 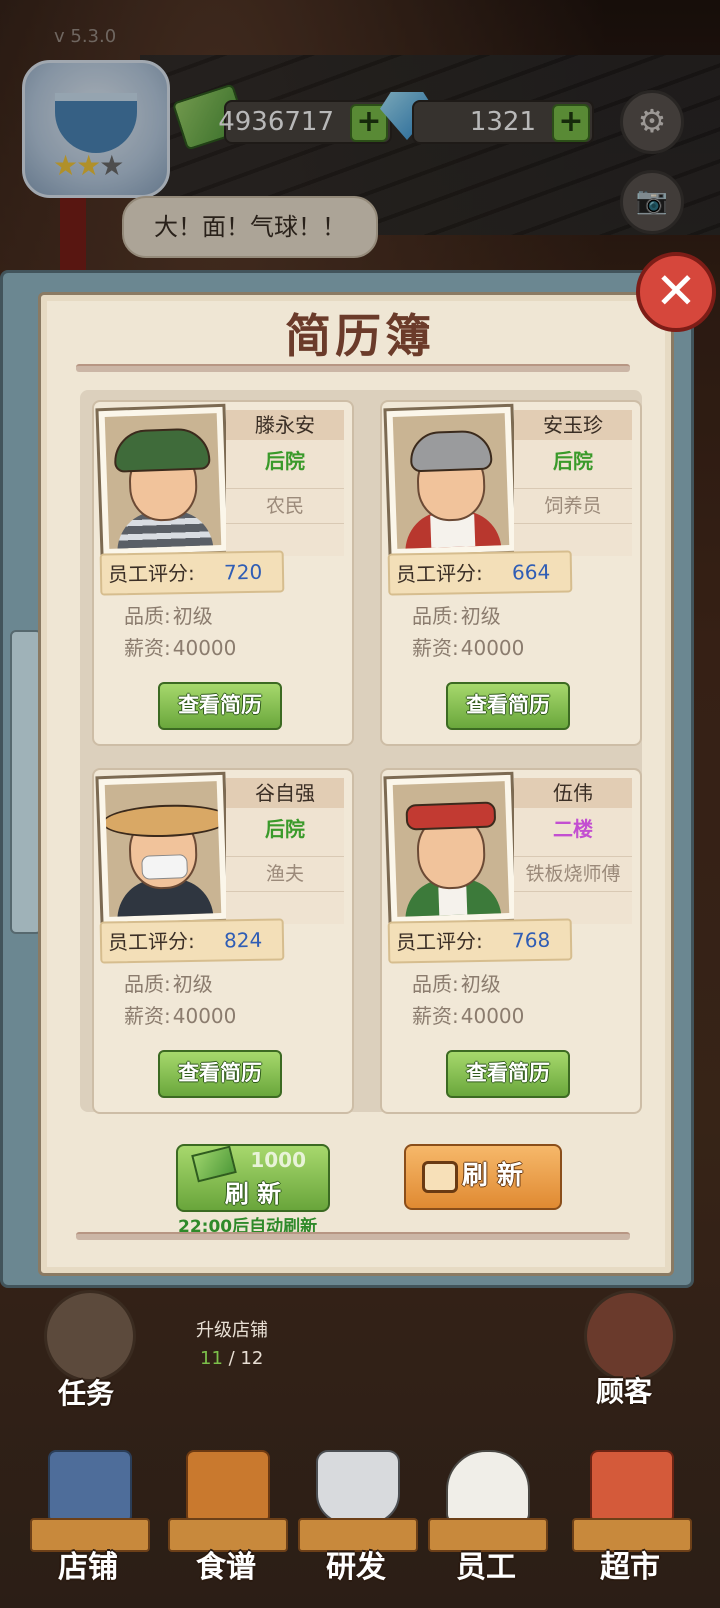 I want to click on resume-card: 安玉珍 后院 饲养员 员工评分: 664 品质: 初级 薪资: 40000 查看简历, so click(x=511, y=573).